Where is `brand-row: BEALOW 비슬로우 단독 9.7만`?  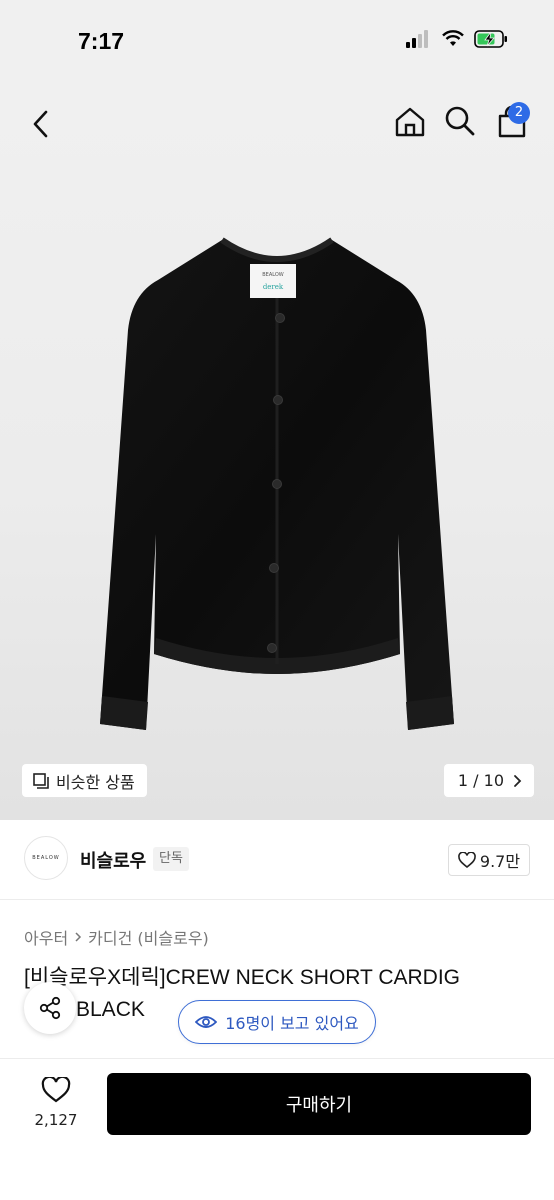 brand-row: BEALOW 비슬로우 단독 9.7만 is located at coordinates (277, 860).